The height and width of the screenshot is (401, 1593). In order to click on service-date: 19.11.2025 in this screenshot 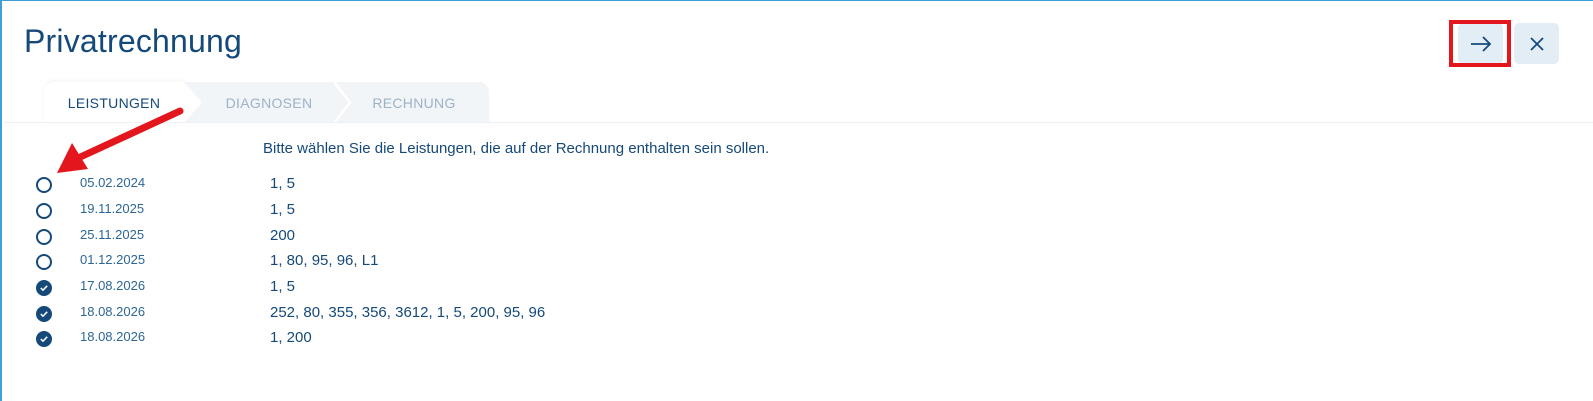, I will do `click(112, 208)`.